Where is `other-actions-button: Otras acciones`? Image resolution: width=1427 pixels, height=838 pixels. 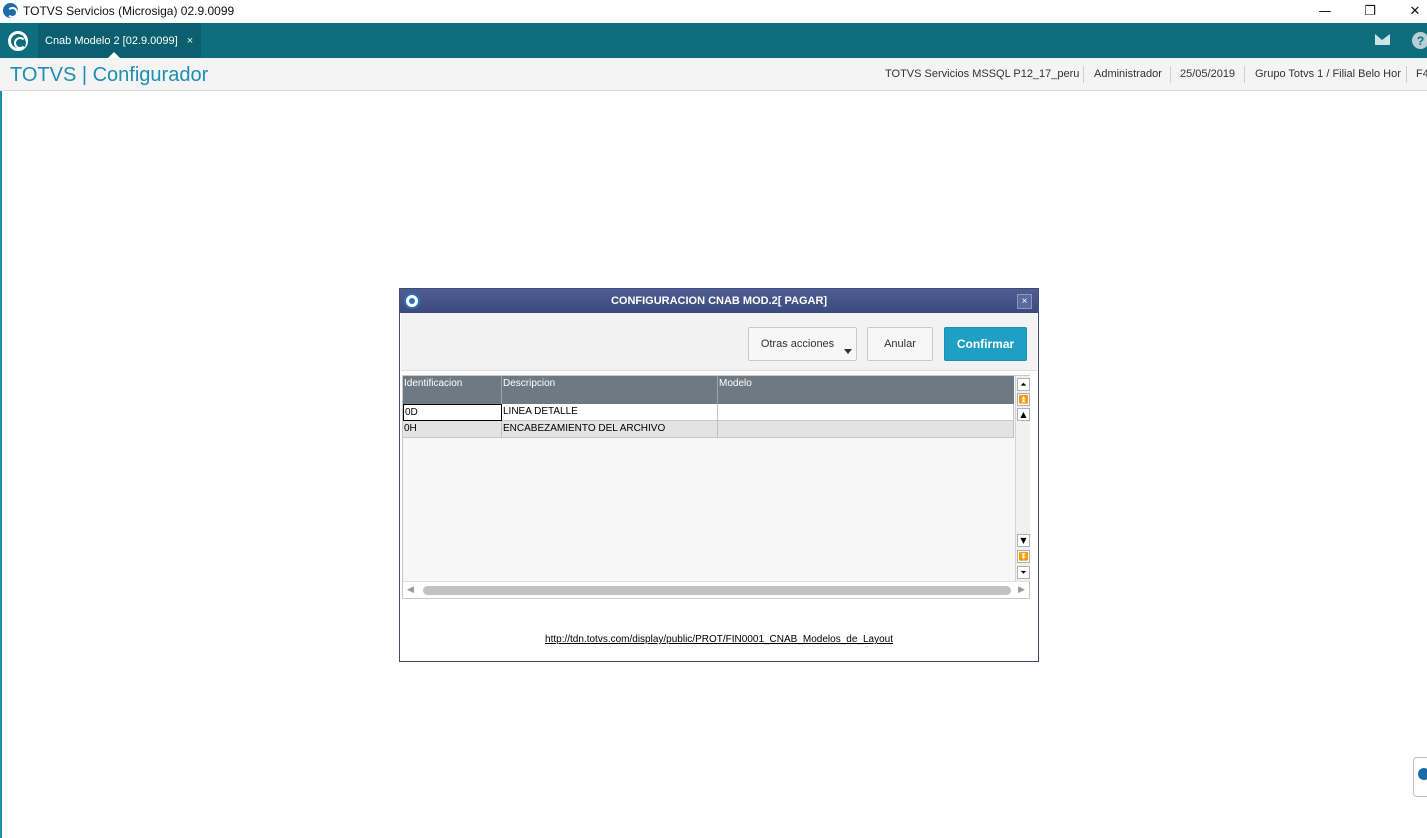 other-actions-button: Otras acciones is located at coordinates (802, 344).